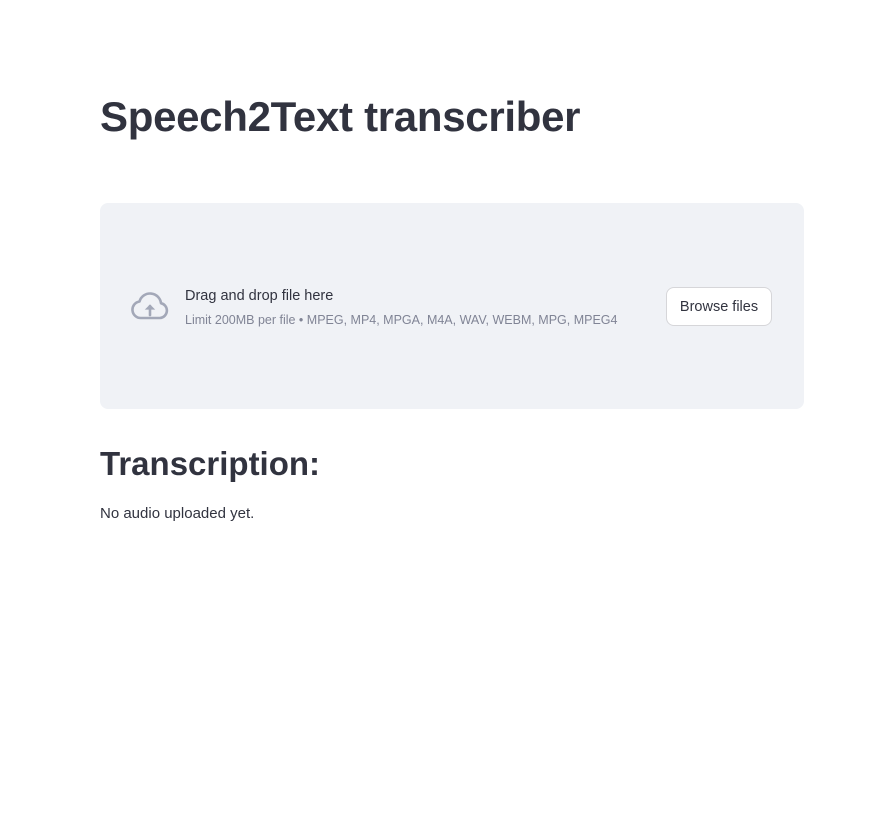 The width and height of the screenshot is (890, 837). Describe the element at coordinates (210, 463) in the screenshot. I see `transcription-heading: Transcription:` at that location.